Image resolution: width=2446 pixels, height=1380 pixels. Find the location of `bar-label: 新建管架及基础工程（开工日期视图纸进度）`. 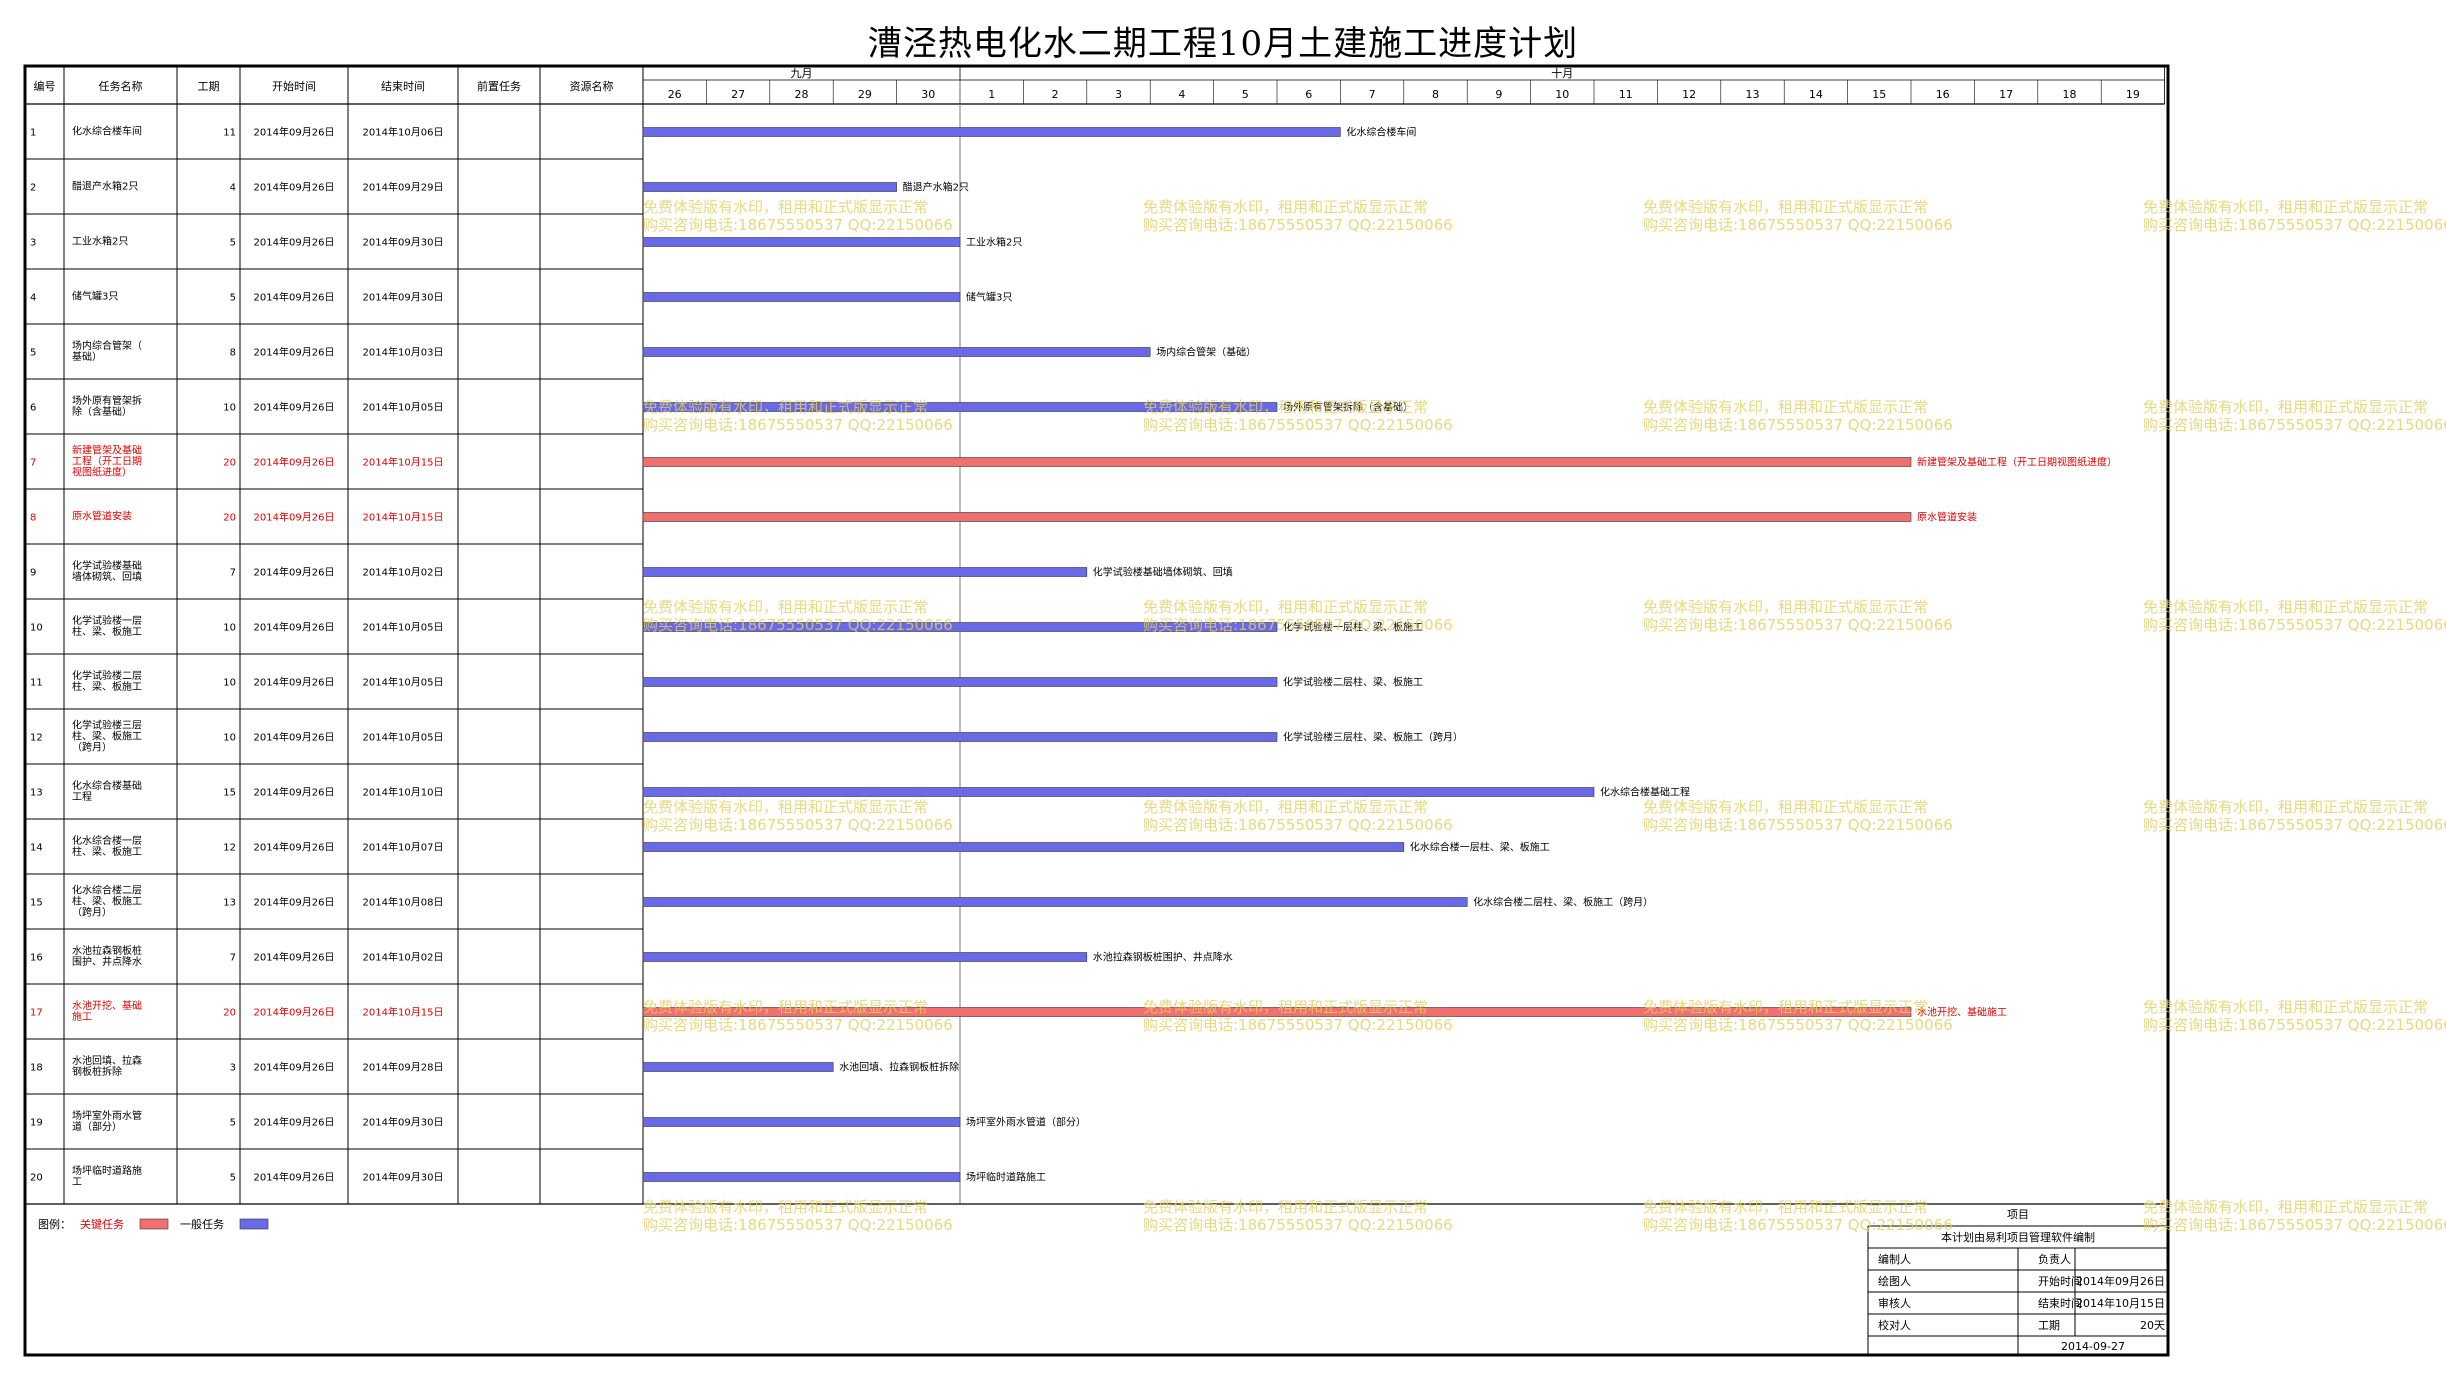

bar-label: 新建管架及基础工程（开工日期视图纸进度） is located at coordinates (2017, 462).